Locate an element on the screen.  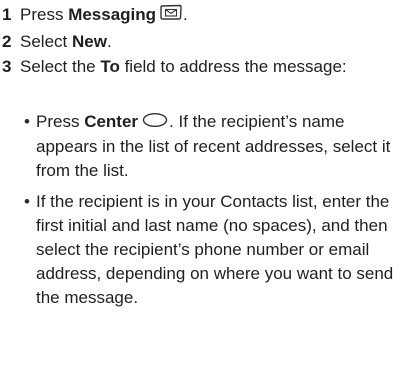
step-number: 3 is located at coordinates (7, 66).